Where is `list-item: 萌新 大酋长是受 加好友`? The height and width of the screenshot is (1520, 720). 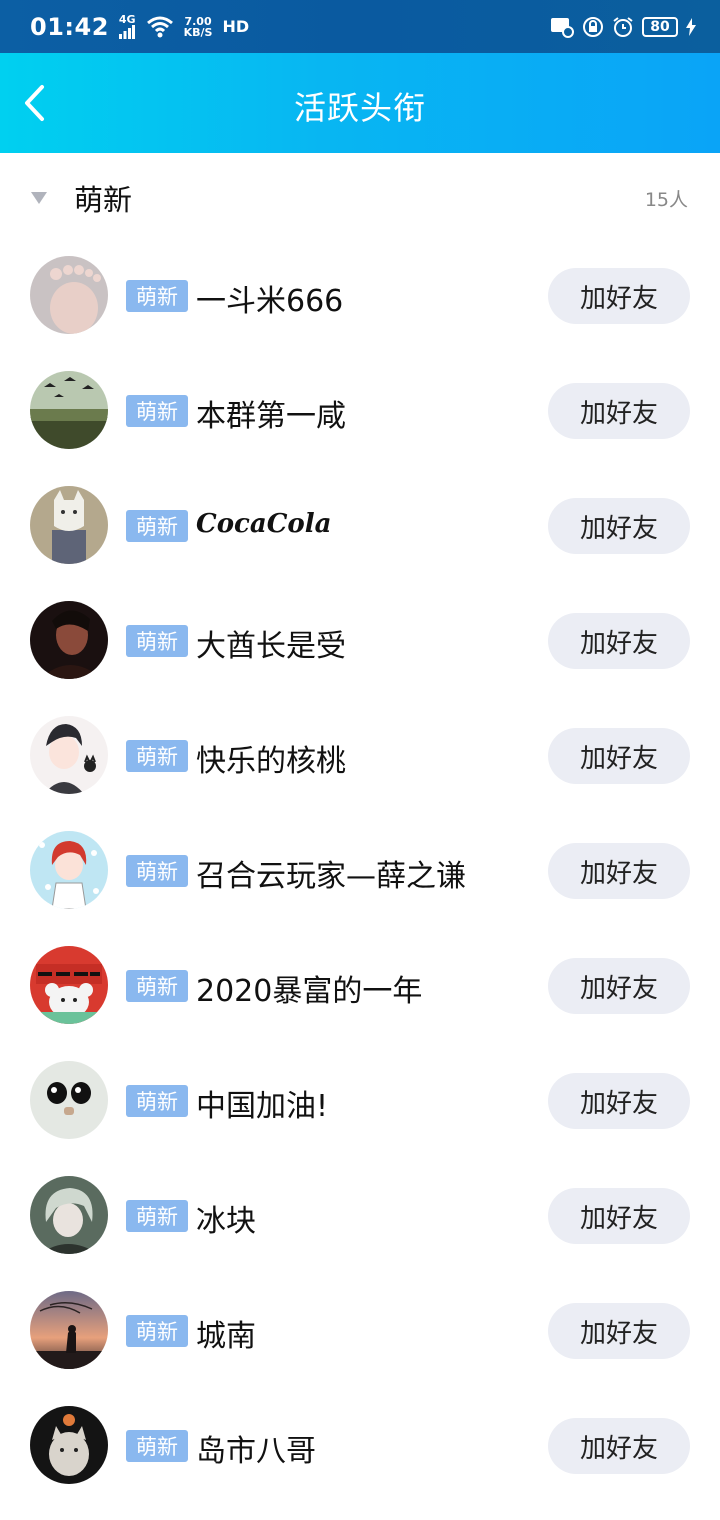
list-item: 萌新 大酋长是受 加好友 is located at coordinates (360, 640).